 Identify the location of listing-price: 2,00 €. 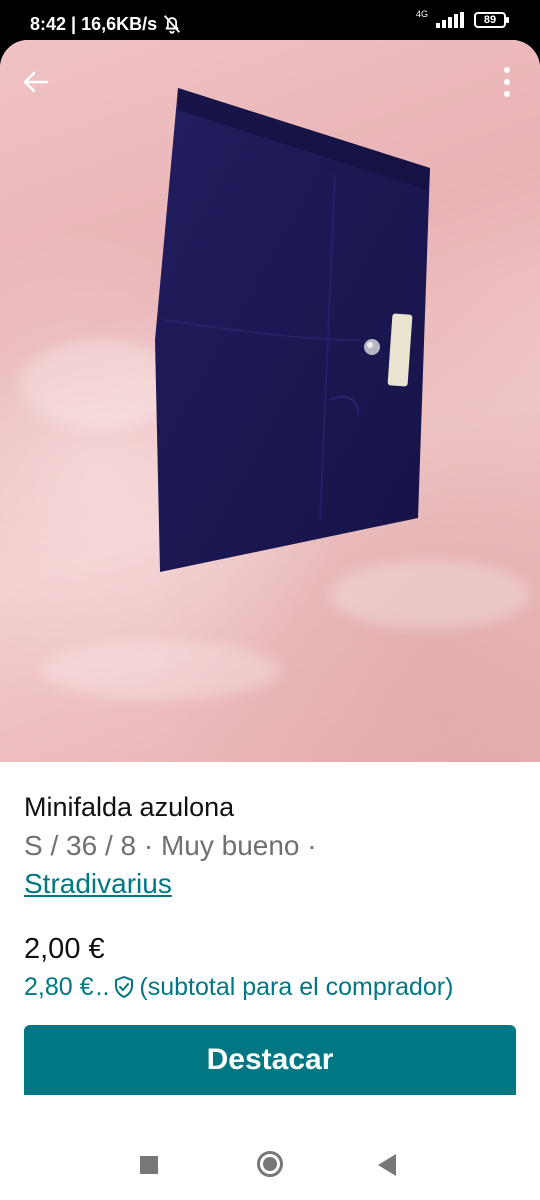
(64, 949).